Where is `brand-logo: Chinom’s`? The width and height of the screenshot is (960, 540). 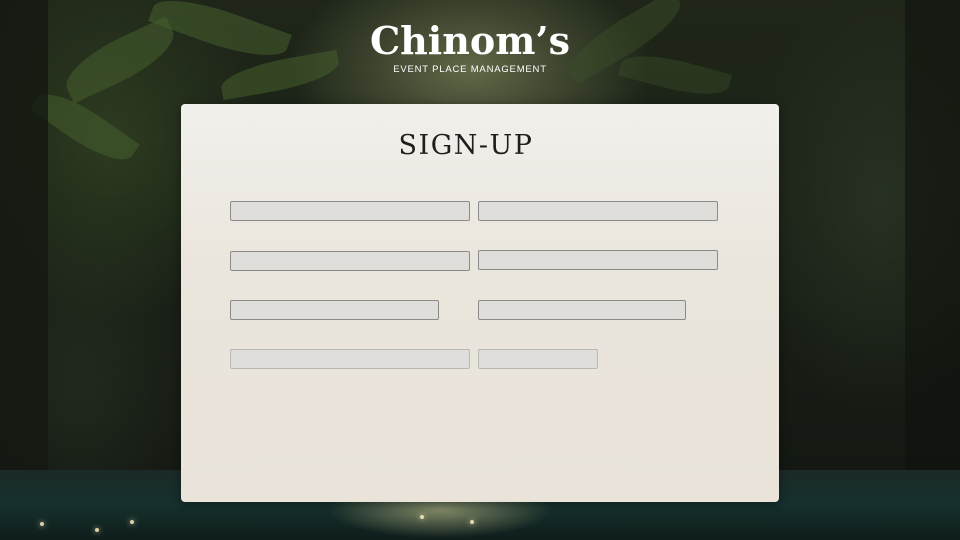
brand-logo: Chinom’s is located at coordinates (470, 40).